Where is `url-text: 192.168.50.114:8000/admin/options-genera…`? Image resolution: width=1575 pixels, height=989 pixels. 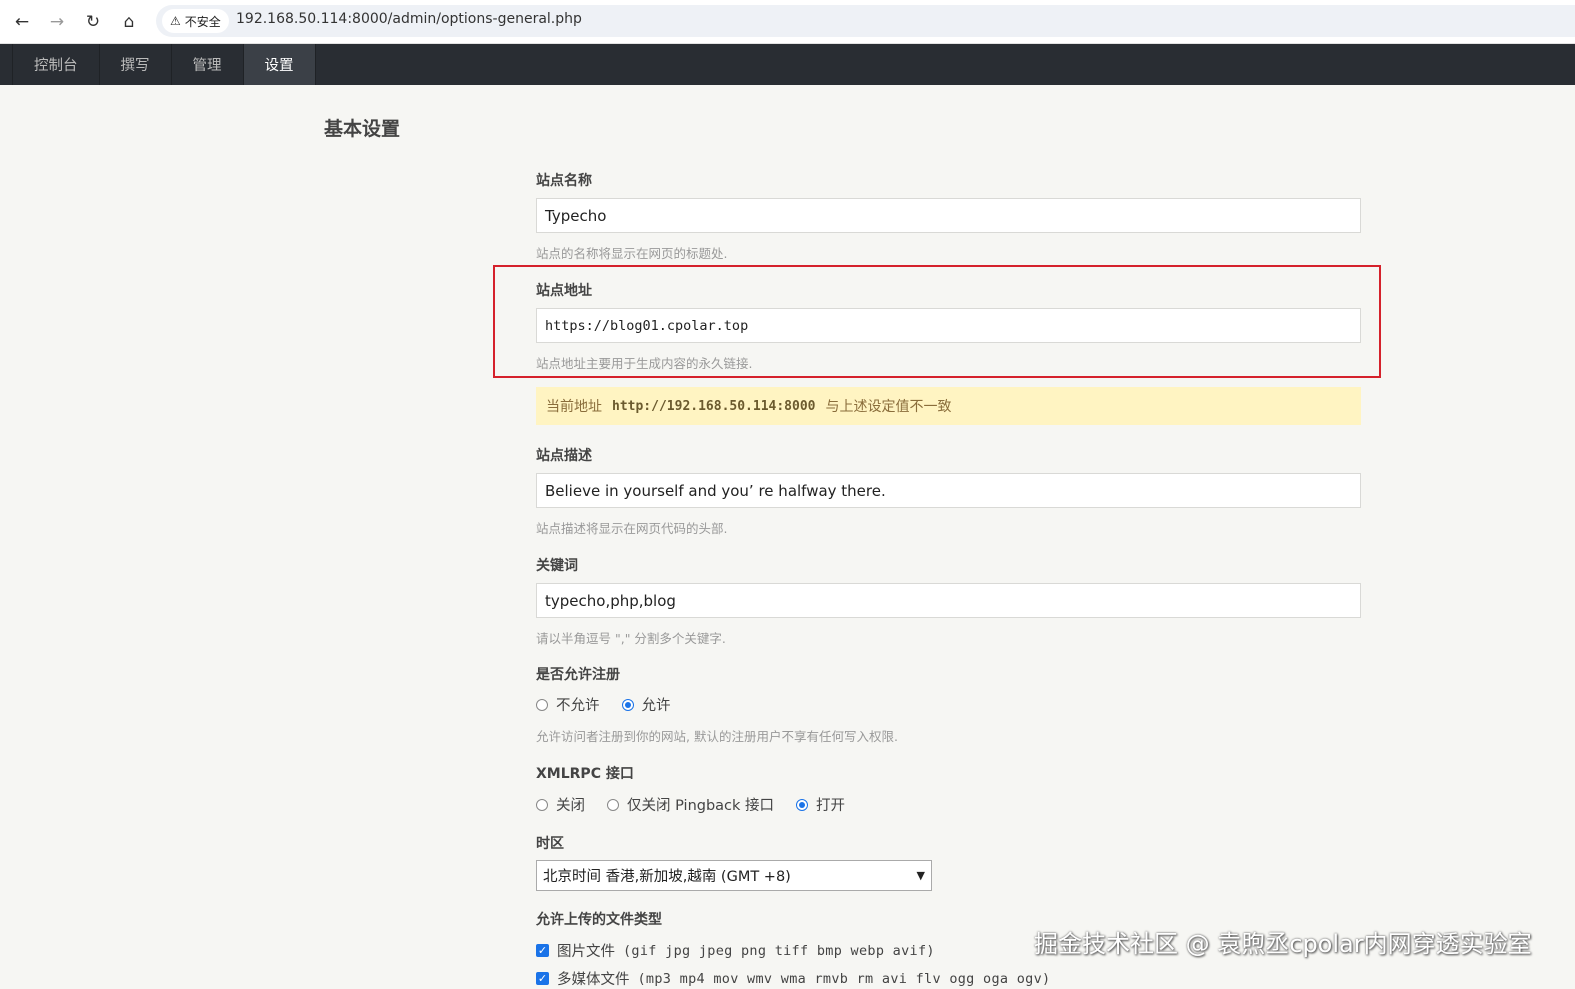
url-text: 192.168.50.114:8000/admin/options-genera… is located at coordinates (409, 19).